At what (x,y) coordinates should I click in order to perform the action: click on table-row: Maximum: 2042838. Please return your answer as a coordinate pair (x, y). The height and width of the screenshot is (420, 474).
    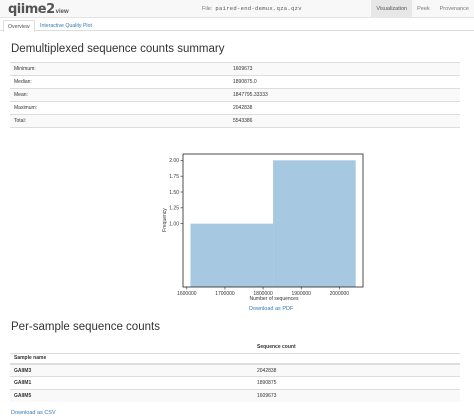
    Looking at the image, I should click on (235, 108).